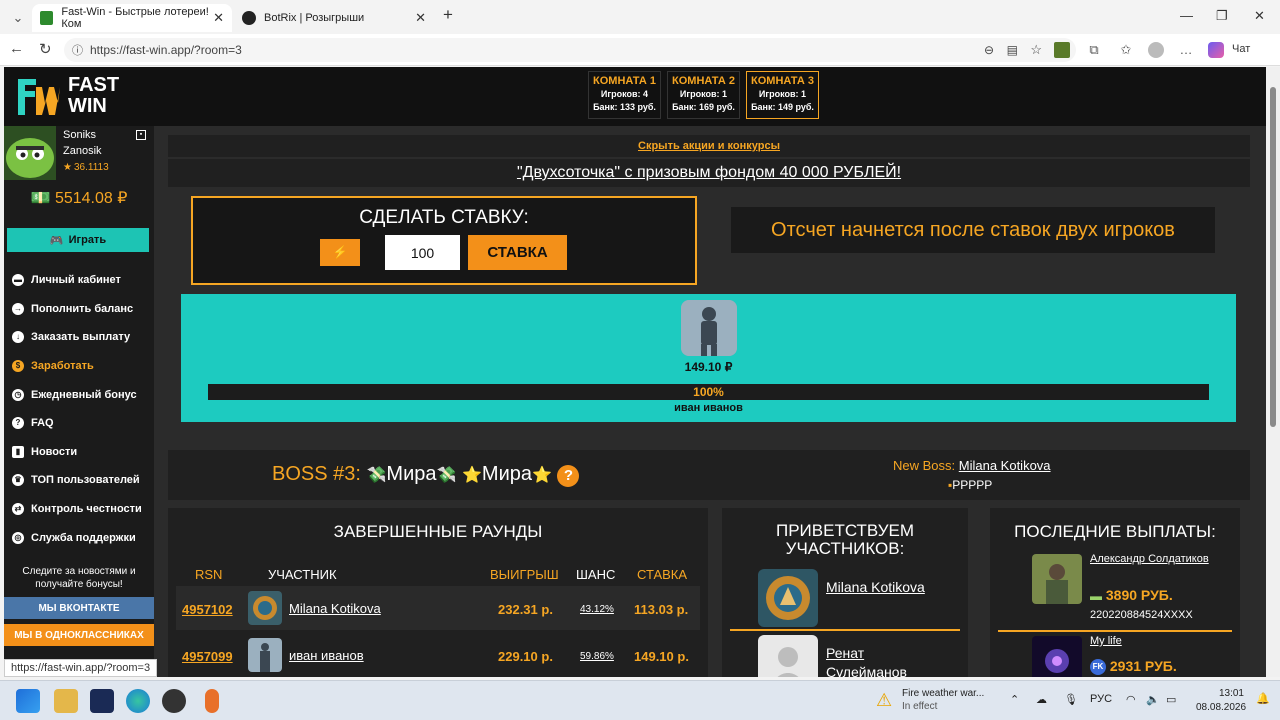 The image size is (1280, 720). What do you see at coordinates (335, 608) in the screenshot?
I see `participant-link: Milana Kotikova` at bounding box center [335, 608].